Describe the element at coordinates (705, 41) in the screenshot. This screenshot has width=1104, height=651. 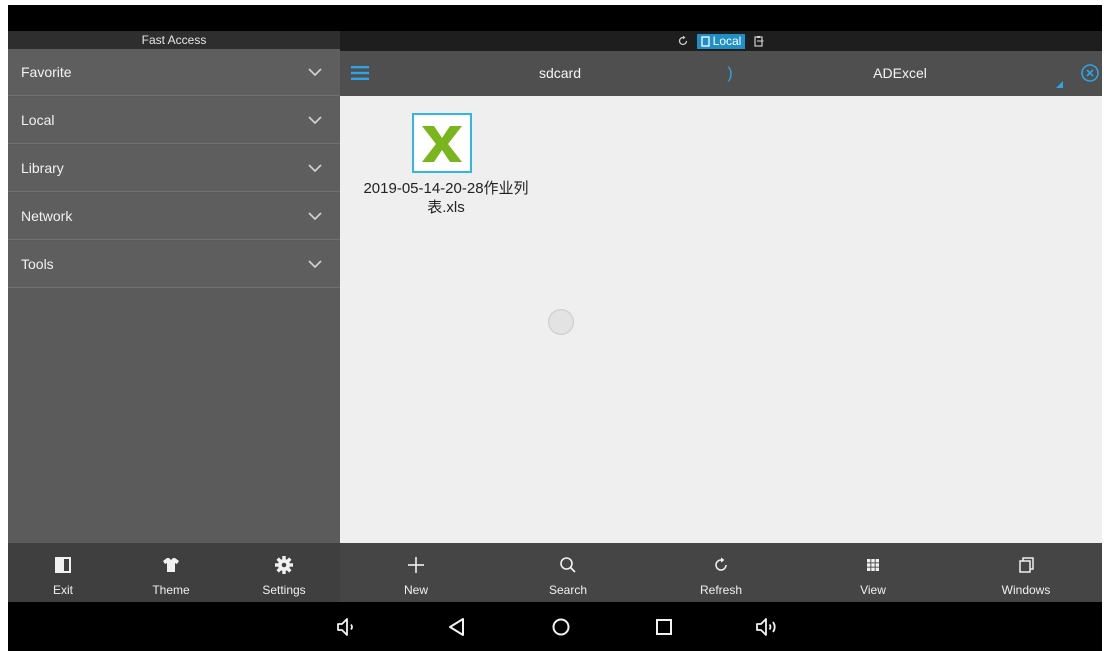
I see `device-icon` at that location.